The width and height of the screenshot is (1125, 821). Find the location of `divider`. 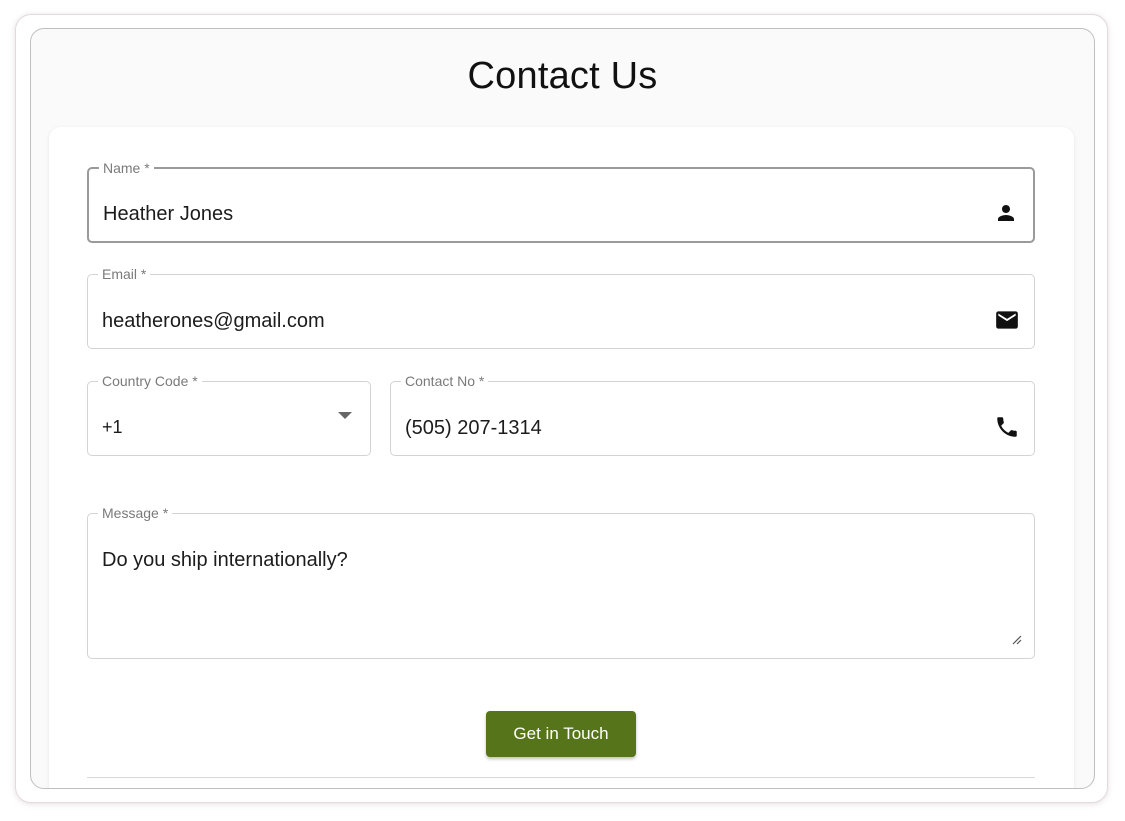

divider is located at coordinates (561, 777).